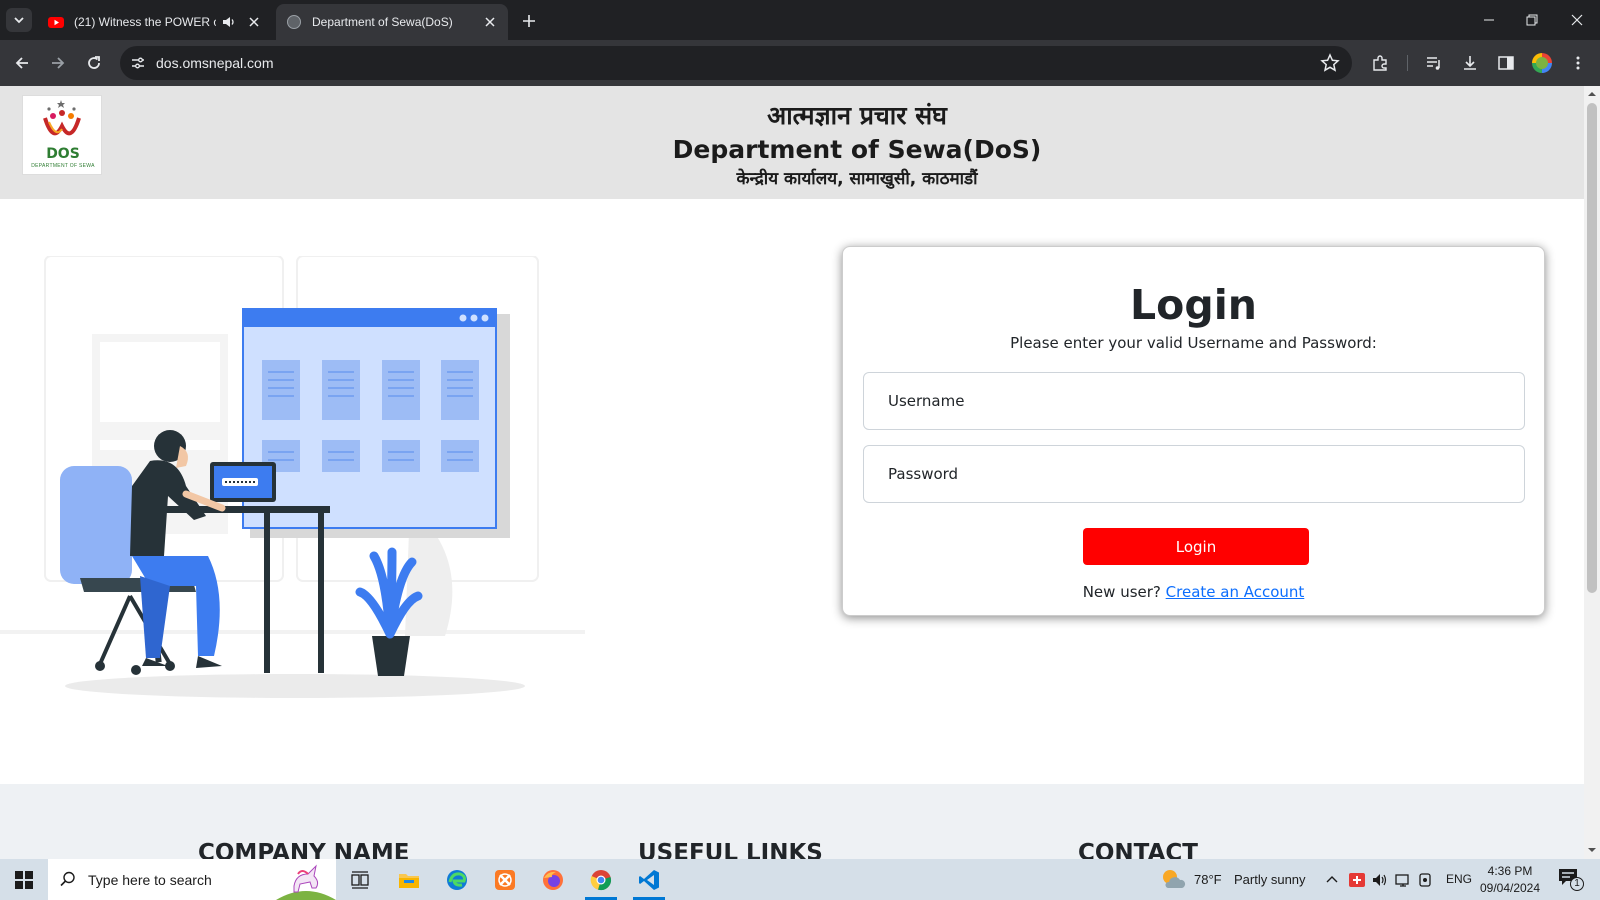 This screenshot has width=1600, height=900. What do you see at coordinates (1193, 305) in the screenshot?
I see `login-title: Login` at bounding box center [1193, 305].